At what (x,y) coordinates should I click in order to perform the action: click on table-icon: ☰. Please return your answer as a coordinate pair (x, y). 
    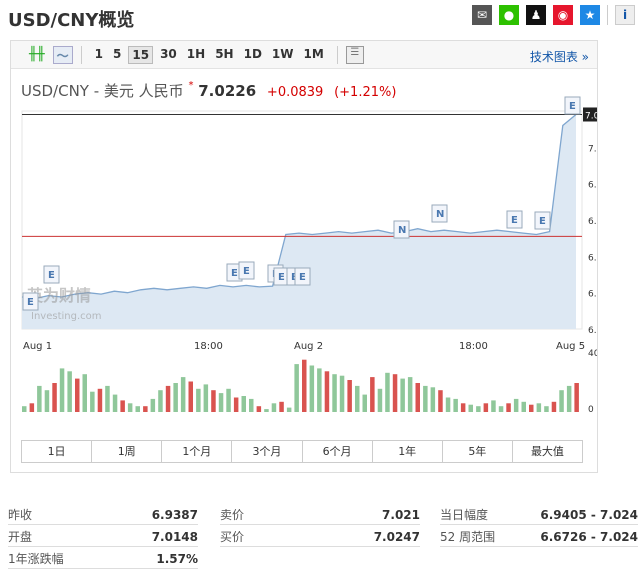
    Looking at the image, I should click on (354, 54).